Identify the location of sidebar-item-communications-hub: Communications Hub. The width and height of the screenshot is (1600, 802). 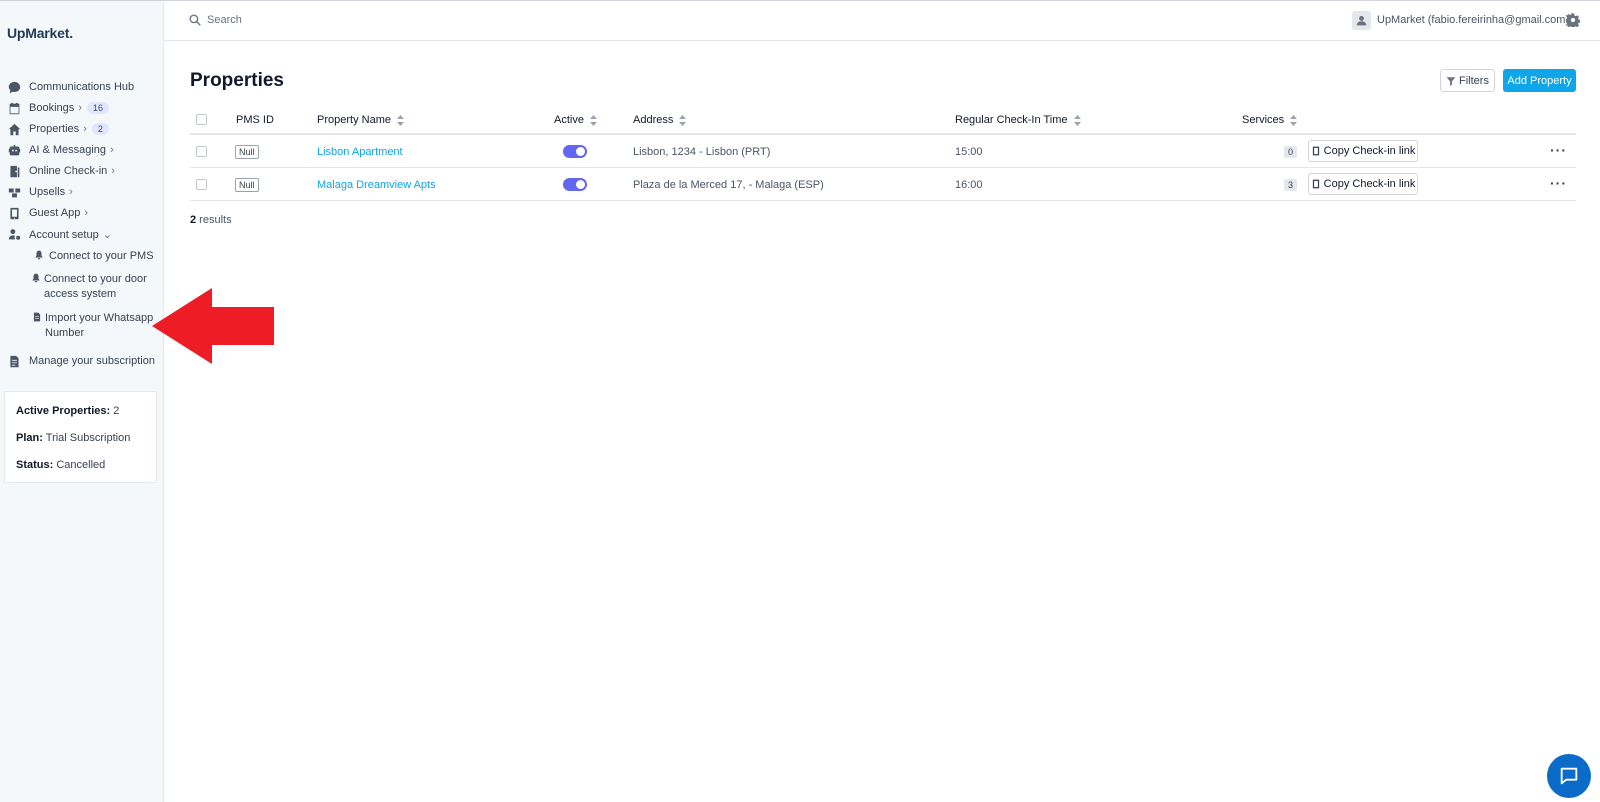
(82, 87).